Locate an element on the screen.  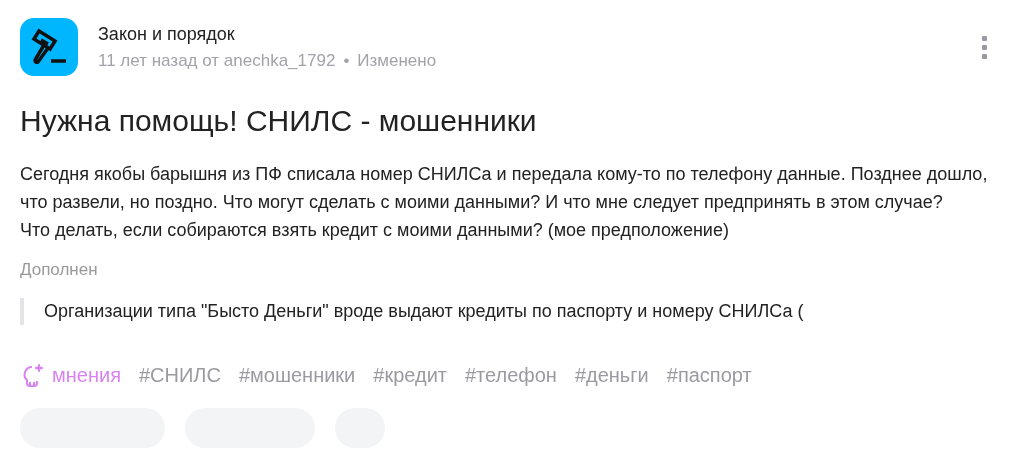
edited-label: Изменено is located at coordinates (397, 61).